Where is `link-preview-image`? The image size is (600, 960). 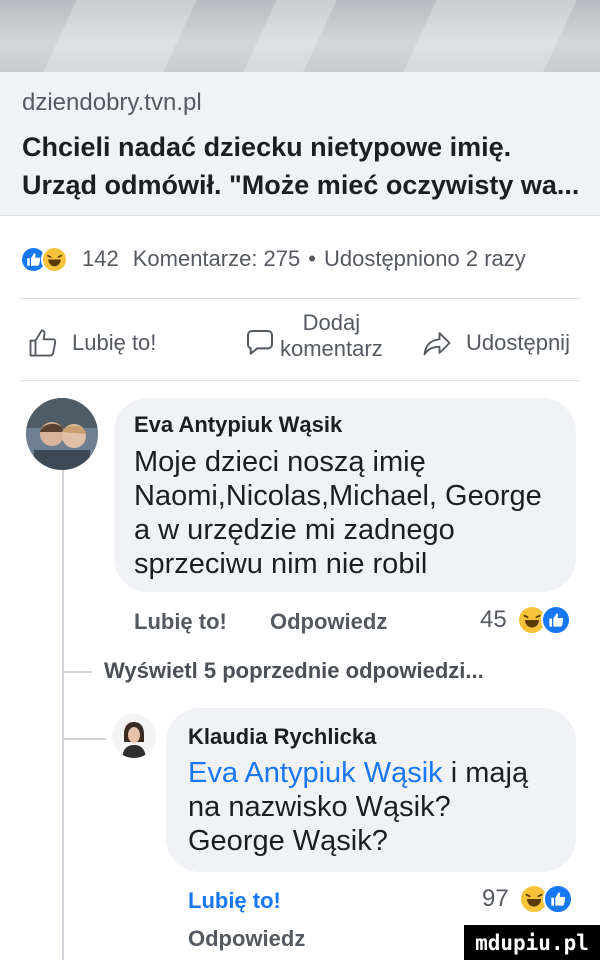 link-preview-image is located at coordinates (300, 36).